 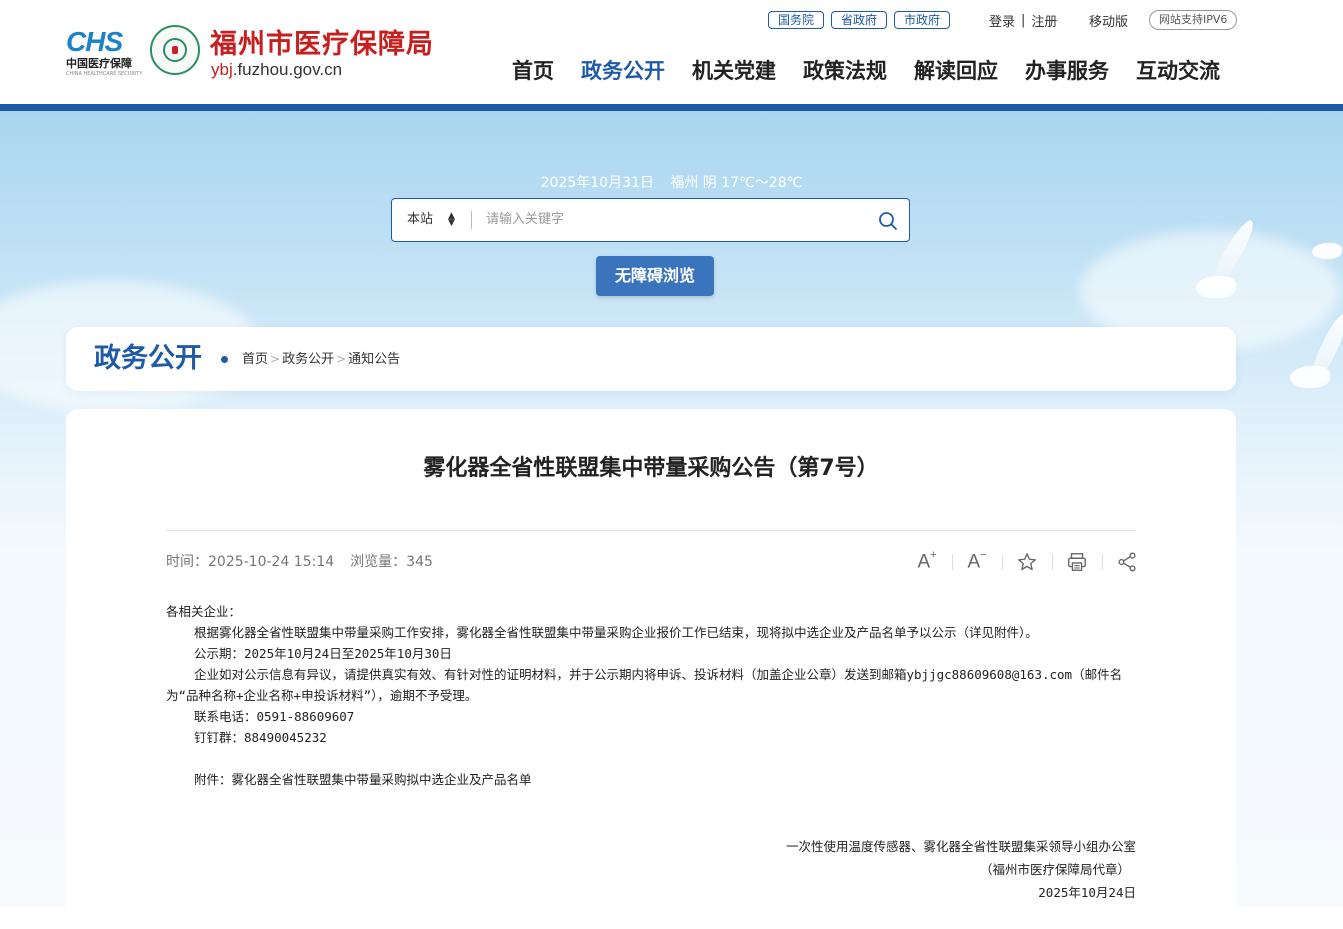 I want to click on font-decrease-icon: A−, so click(x=977, y=560).